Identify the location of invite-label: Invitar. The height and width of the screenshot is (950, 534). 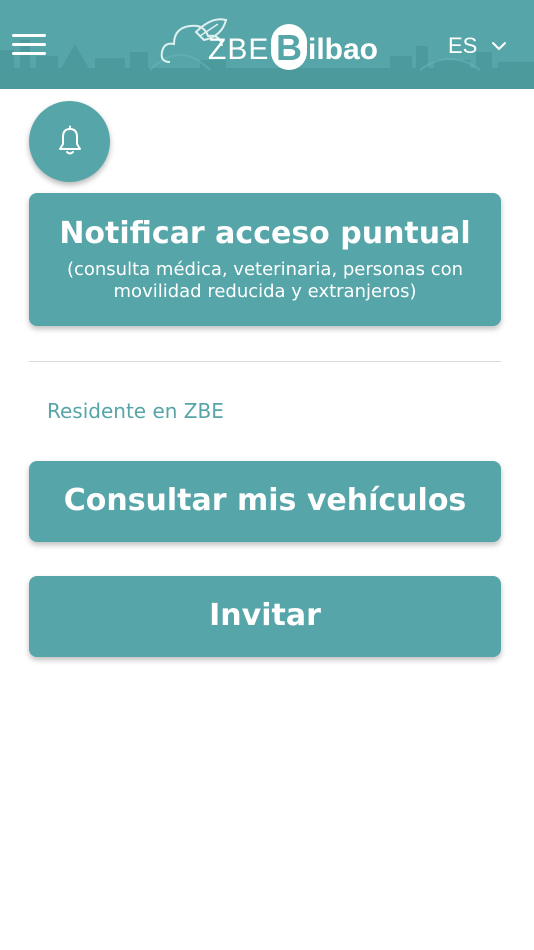
(265, 615).